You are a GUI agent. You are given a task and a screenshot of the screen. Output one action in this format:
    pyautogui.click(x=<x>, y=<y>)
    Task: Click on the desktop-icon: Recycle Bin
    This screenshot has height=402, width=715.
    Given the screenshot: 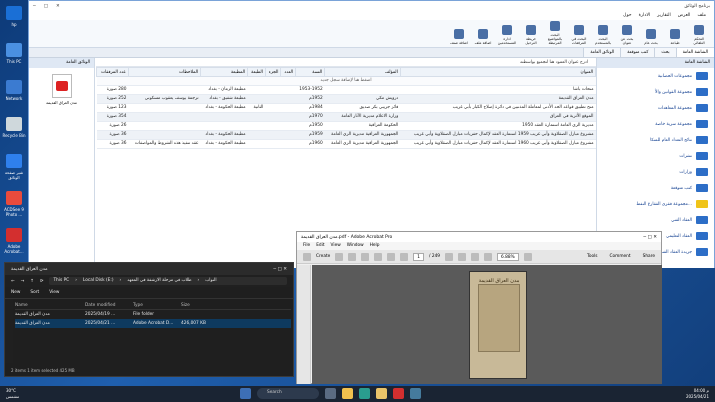 What is the action you would take?
    pyautogui.click(x=14, y=127)
    